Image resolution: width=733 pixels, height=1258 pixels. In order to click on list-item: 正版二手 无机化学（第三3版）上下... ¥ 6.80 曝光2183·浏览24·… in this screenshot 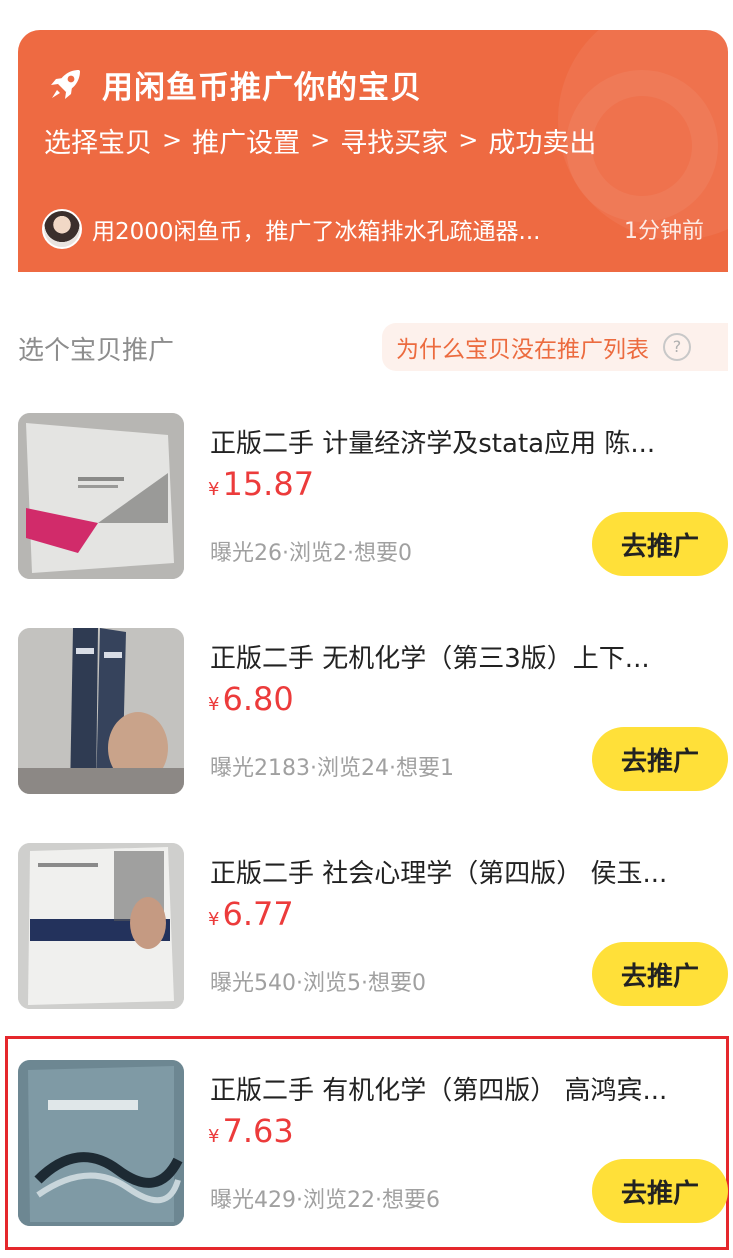, I will do `click(373, 712)`.